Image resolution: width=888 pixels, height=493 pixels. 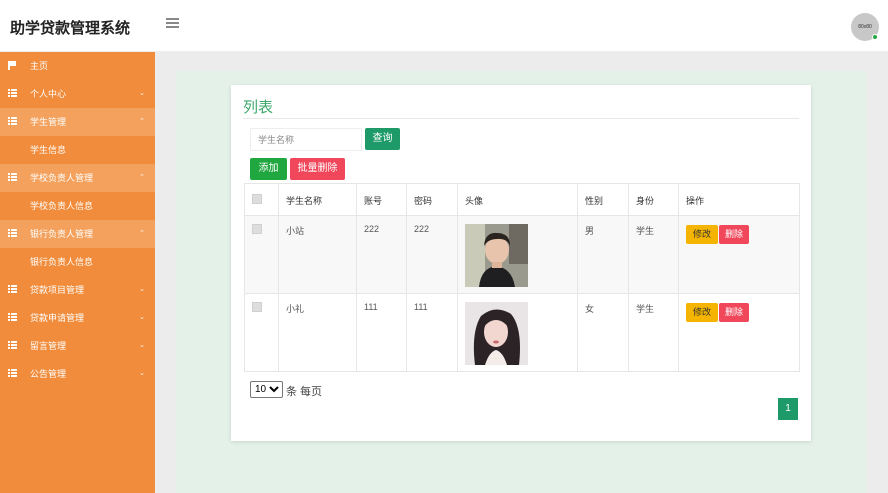 I want to click on sidebar-item-label: 个人中心, so click(x=48, y=94).